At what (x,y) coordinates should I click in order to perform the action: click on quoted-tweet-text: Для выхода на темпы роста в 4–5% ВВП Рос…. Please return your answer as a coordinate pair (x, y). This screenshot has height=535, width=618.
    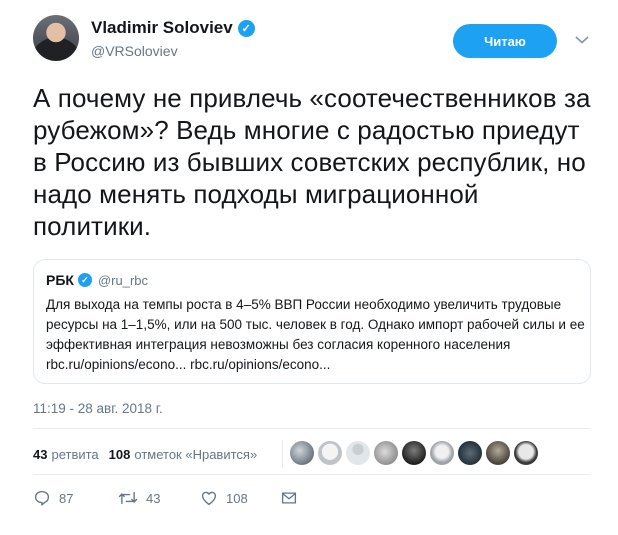
    Looking at the image, I should click on (315, 324).